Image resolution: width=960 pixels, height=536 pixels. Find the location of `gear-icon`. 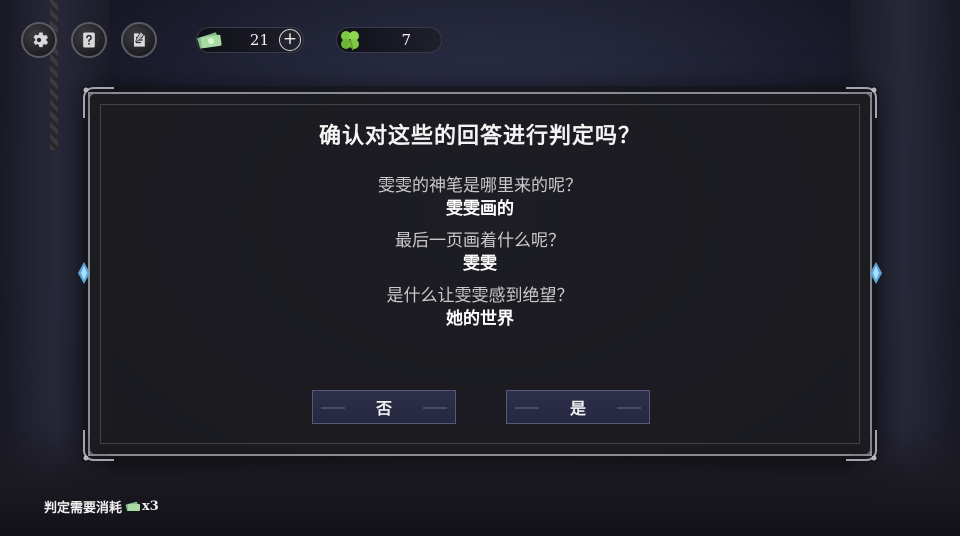

gear-icon is located at coordinates (41, 40).